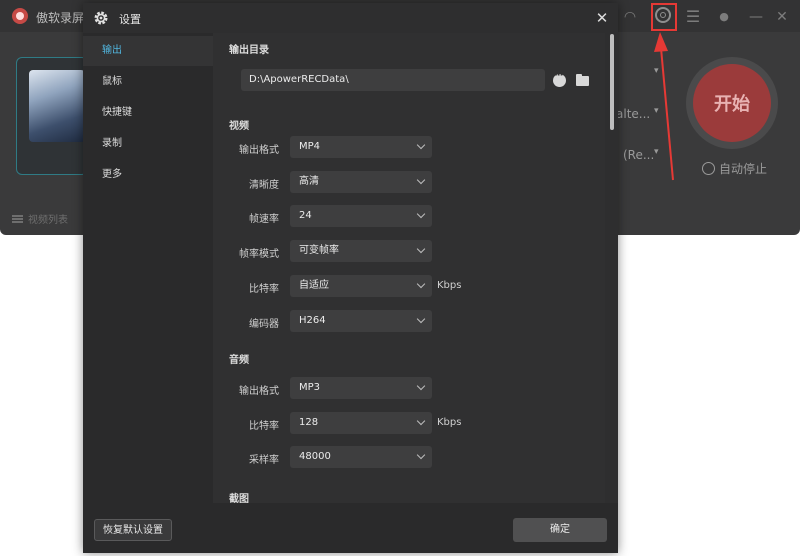 This screenshot has height=556, width=800. What do you see at coordinates (148, 82) in the screenshot?
I see `sidebar-item-mouse: 鼠标` at bounding box center [148, 82].